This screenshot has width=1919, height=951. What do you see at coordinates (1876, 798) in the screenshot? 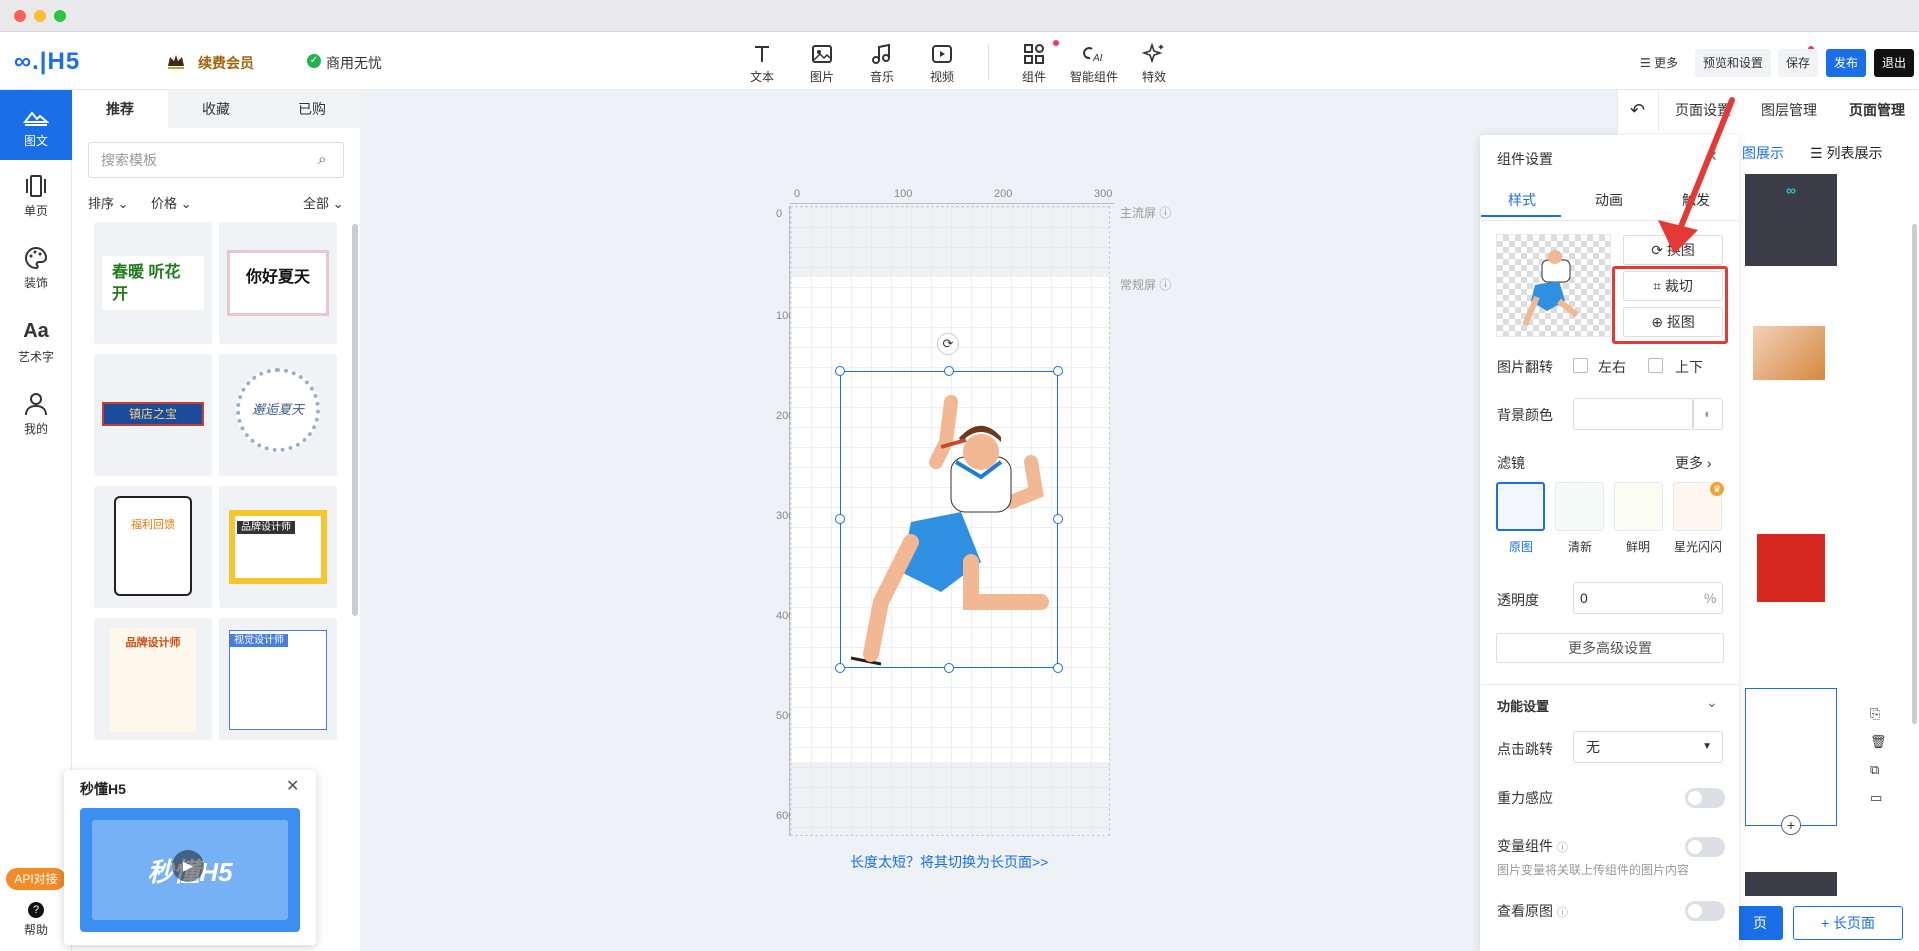
I see `folder-icon: ▭` at bounding box center [1876, 798].